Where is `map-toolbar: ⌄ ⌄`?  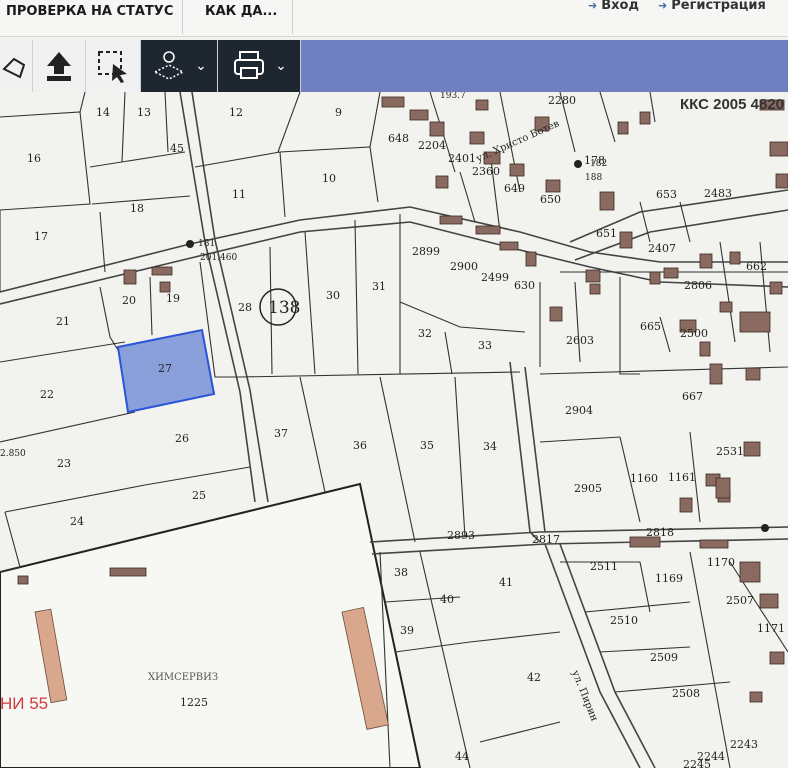
map-toolbar: ⌄ ⌄ is located at coordinates (394, 66).